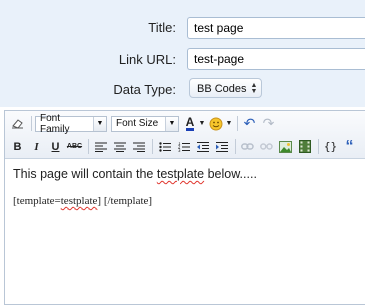  I want to click on bold-button: B, so click(17, 146).